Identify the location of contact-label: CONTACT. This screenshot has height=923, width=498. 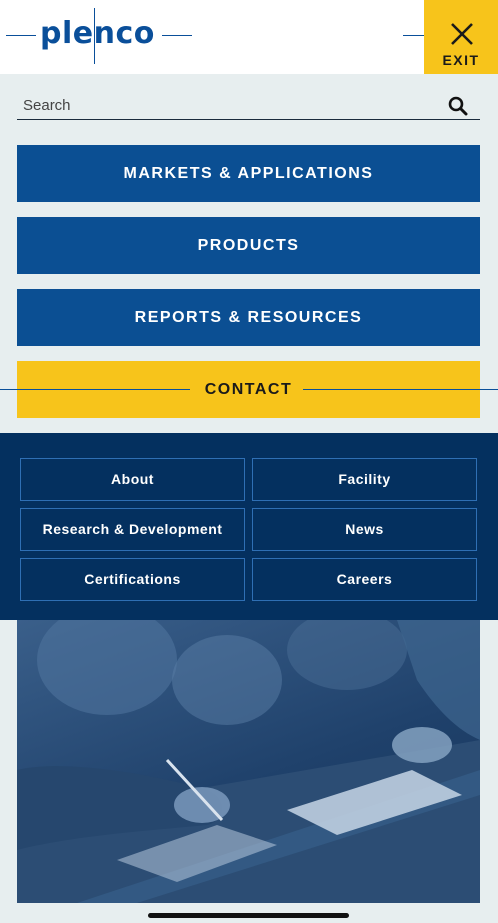
(248, 389).